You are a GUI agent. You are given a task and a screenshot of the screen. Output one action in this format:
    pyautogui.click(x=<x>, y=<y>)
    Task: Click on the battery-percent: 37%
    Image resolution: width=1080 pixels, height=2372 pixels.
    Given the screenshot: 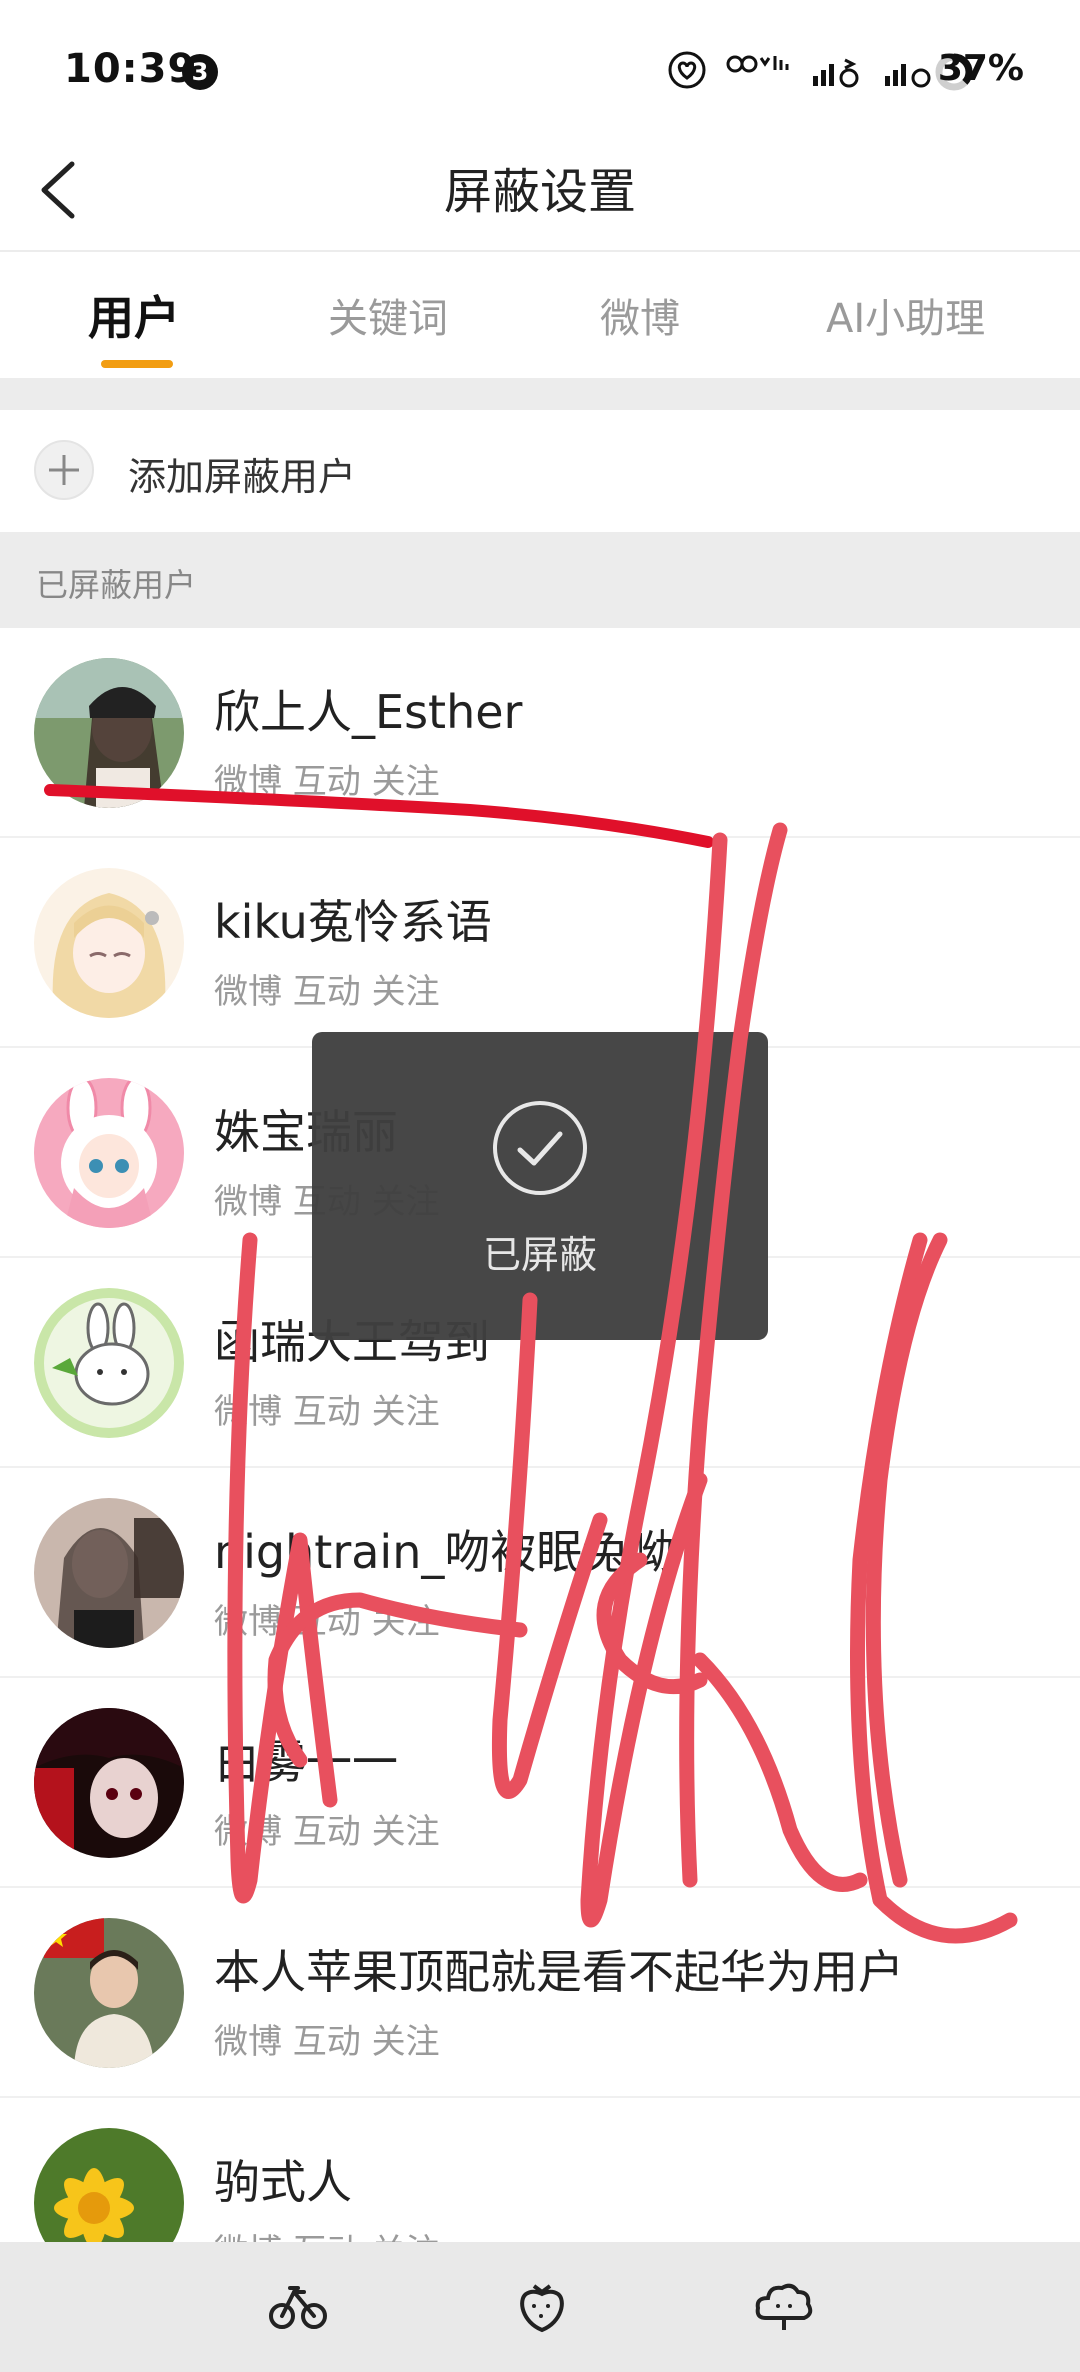 What is the action you would take?
    pyautogui.click(x=980, y=68)
    